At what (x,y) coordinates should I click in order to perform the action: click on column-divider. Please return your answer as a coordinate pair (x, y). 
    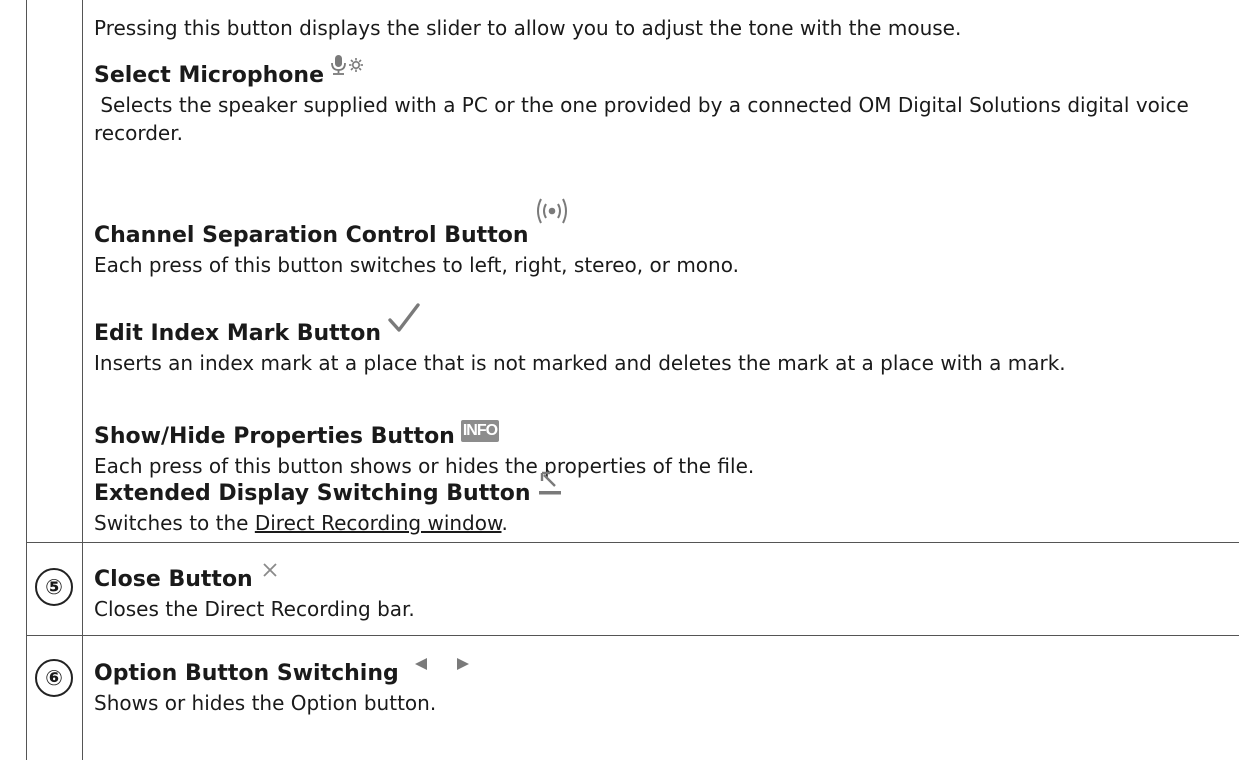
    Looking at the image, I should click on (82, 380).